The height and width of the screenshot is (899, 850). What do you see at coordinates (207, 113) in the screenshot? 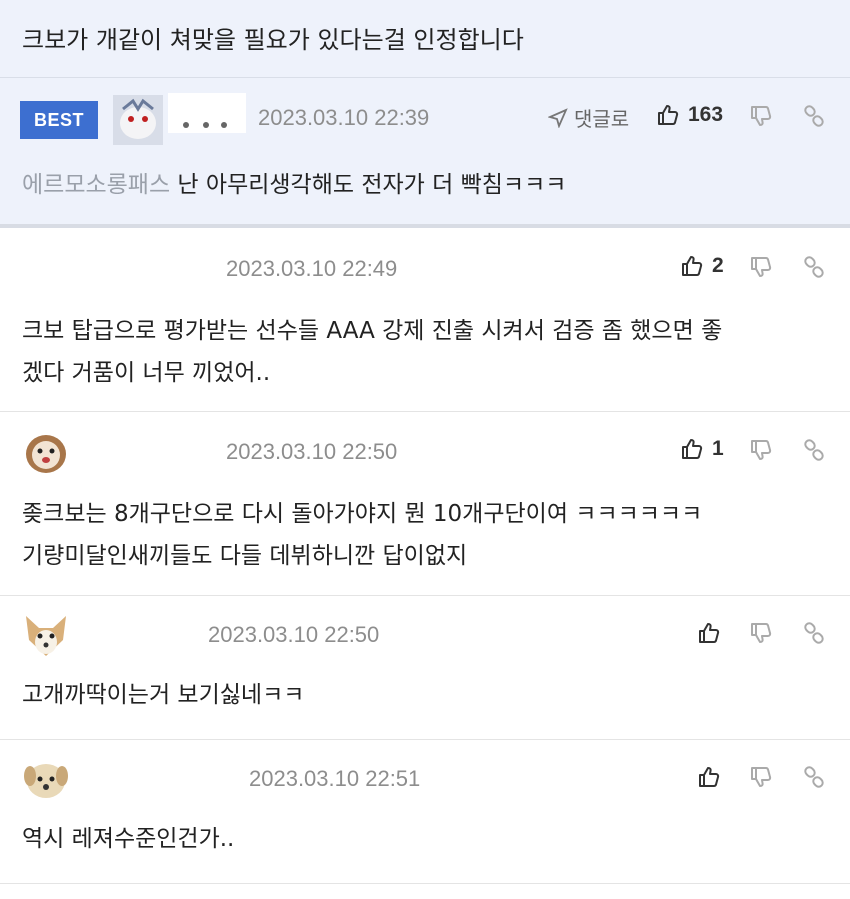
I see `nickname-redacted` at bounding box center [207, 113].